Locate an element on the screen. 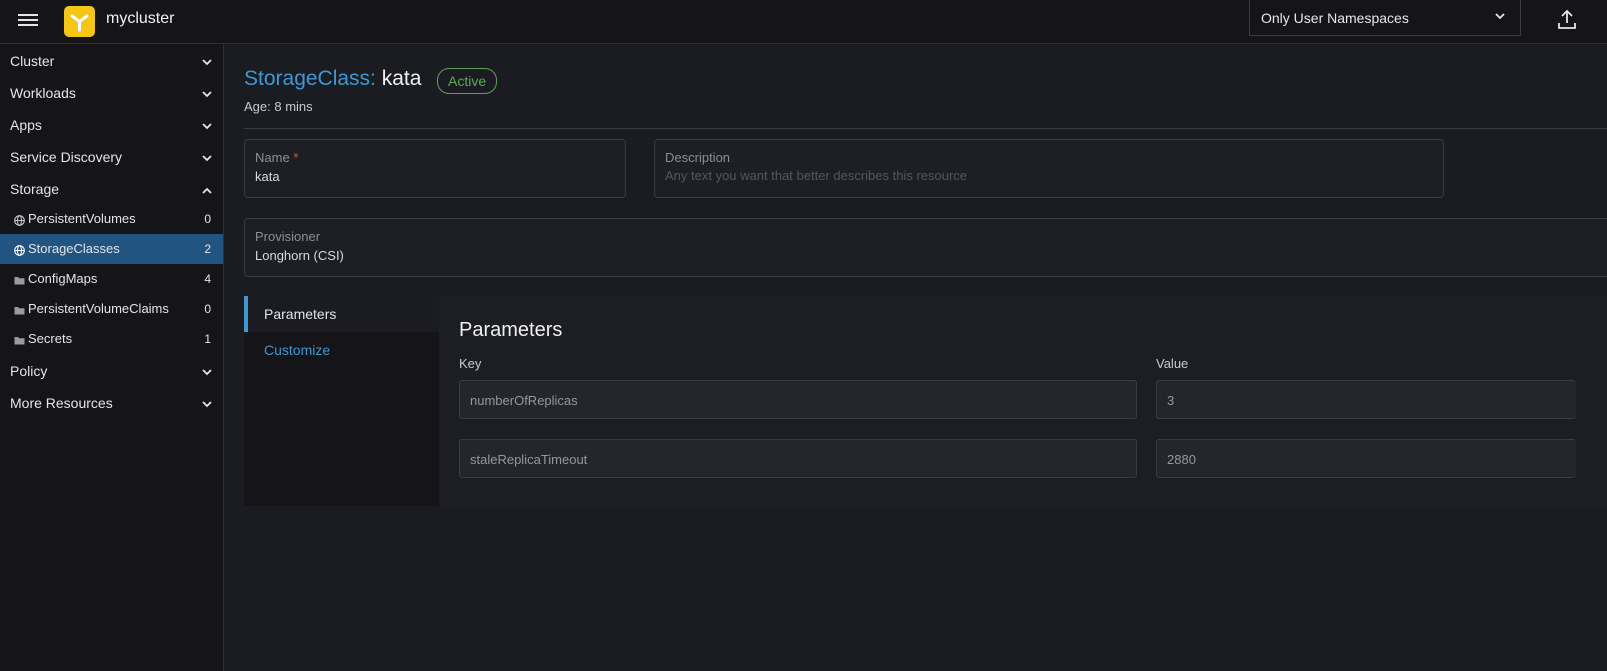 Image resolution: width=1607 pixels, height=671 pixels. sidebar-item-label: StorageClasses is located at coordinates (74, 248).